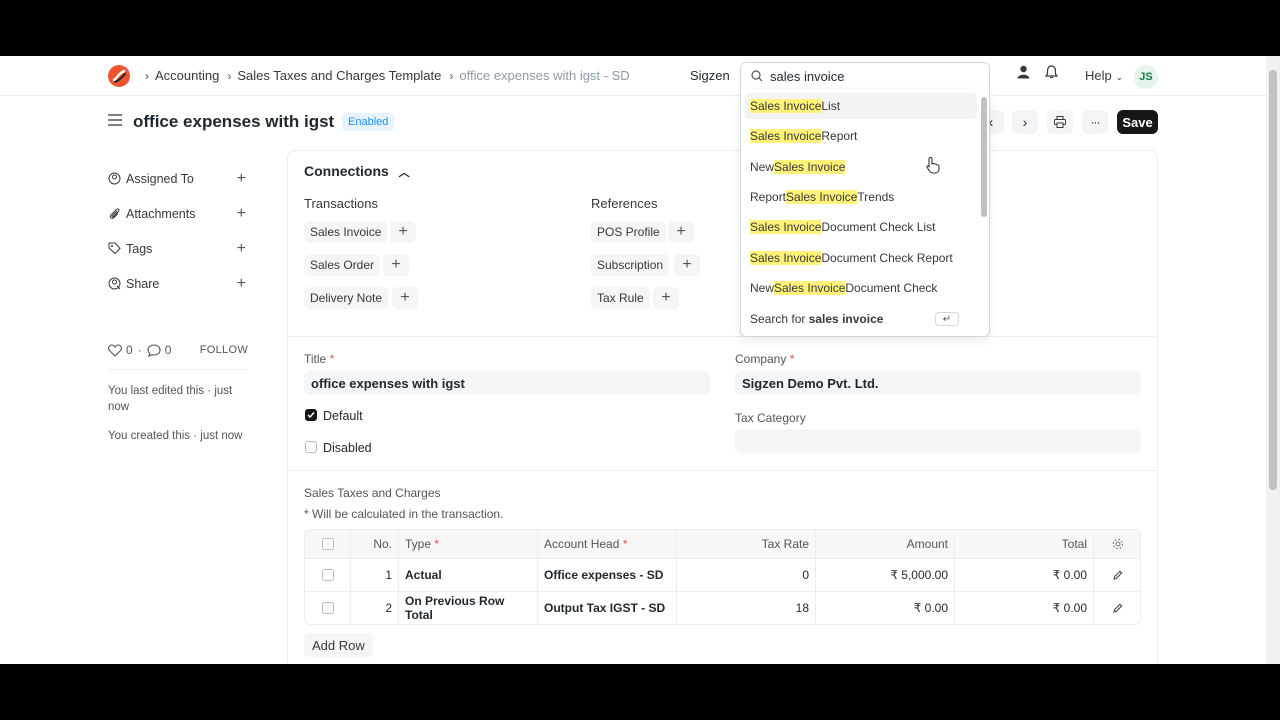  Describe the element at coordinates (885, 608) in the screenshot. I see `row-amount: ₹ 0.00` at that location.